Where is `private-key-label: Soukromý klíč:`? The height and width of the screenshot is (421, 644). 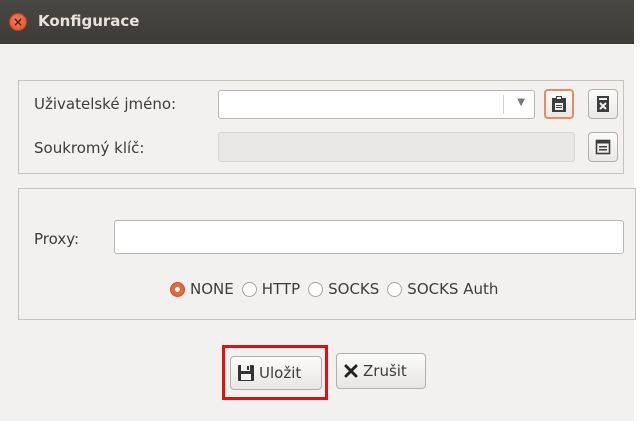 private-key-label: Soukromý klíč: is located at coordinates (89, 148).